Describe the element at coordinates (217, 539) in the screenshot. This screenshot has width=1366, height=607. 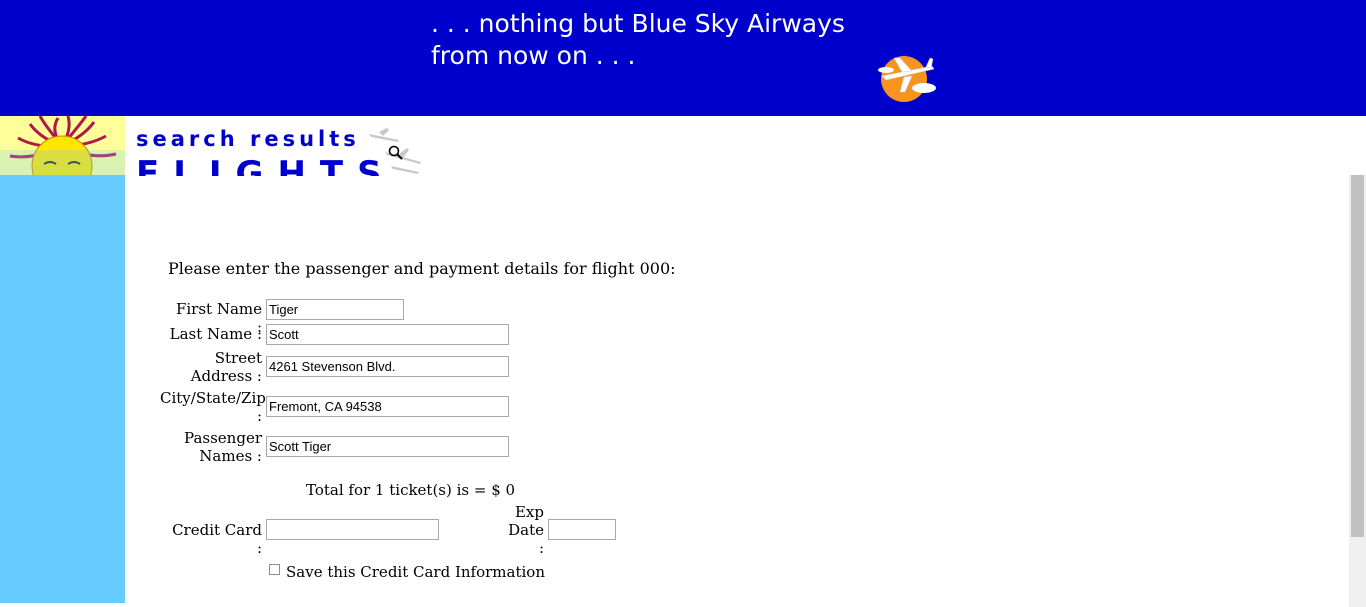
I see `credit-card-label: Credit Card :` at that location.